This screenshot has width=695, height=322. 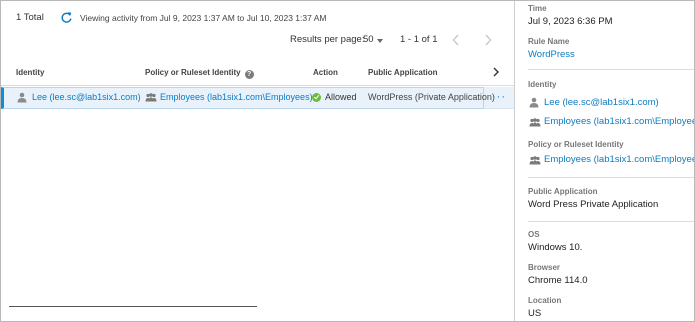 I want to click on more-options-icon: ···, so click(x=499, y=97).